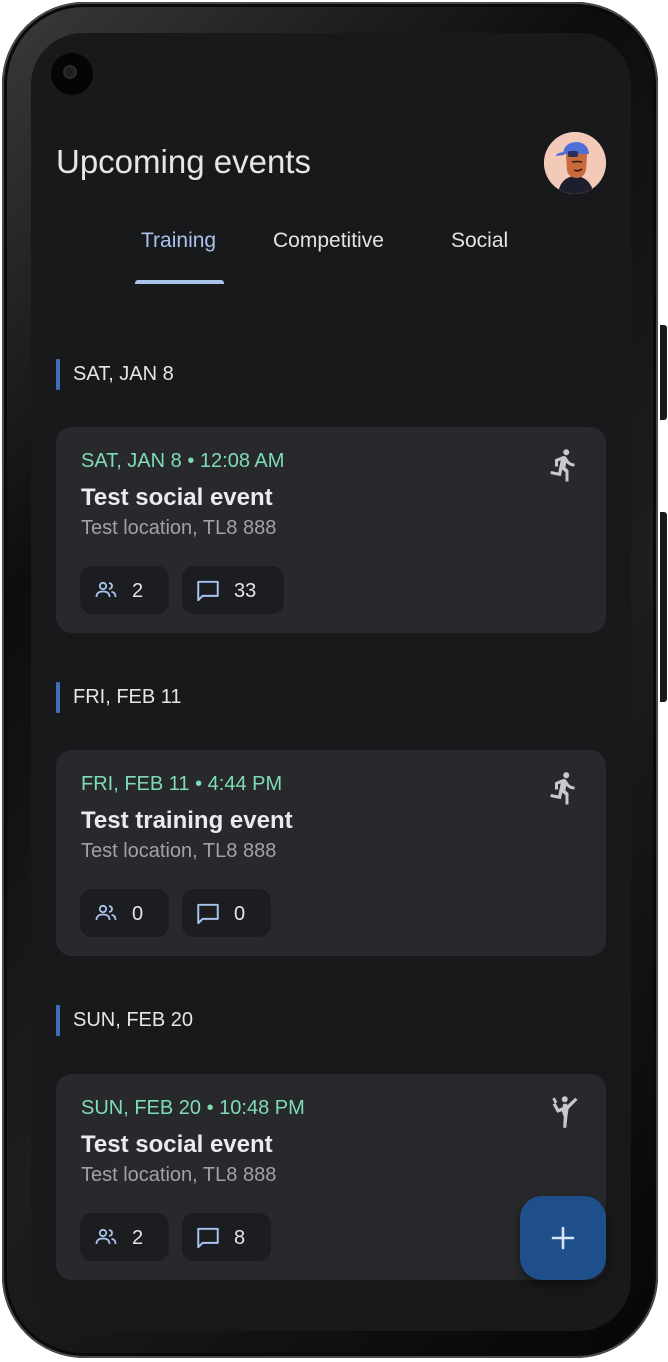 The height and width of the screenshot is (1362, 668). What do you see at coordinates (193, 1108) in the screenshot?
I see `event-datetime: SUN, FEB 20 • 10:48 PM` at bounding box center [193, 1108].